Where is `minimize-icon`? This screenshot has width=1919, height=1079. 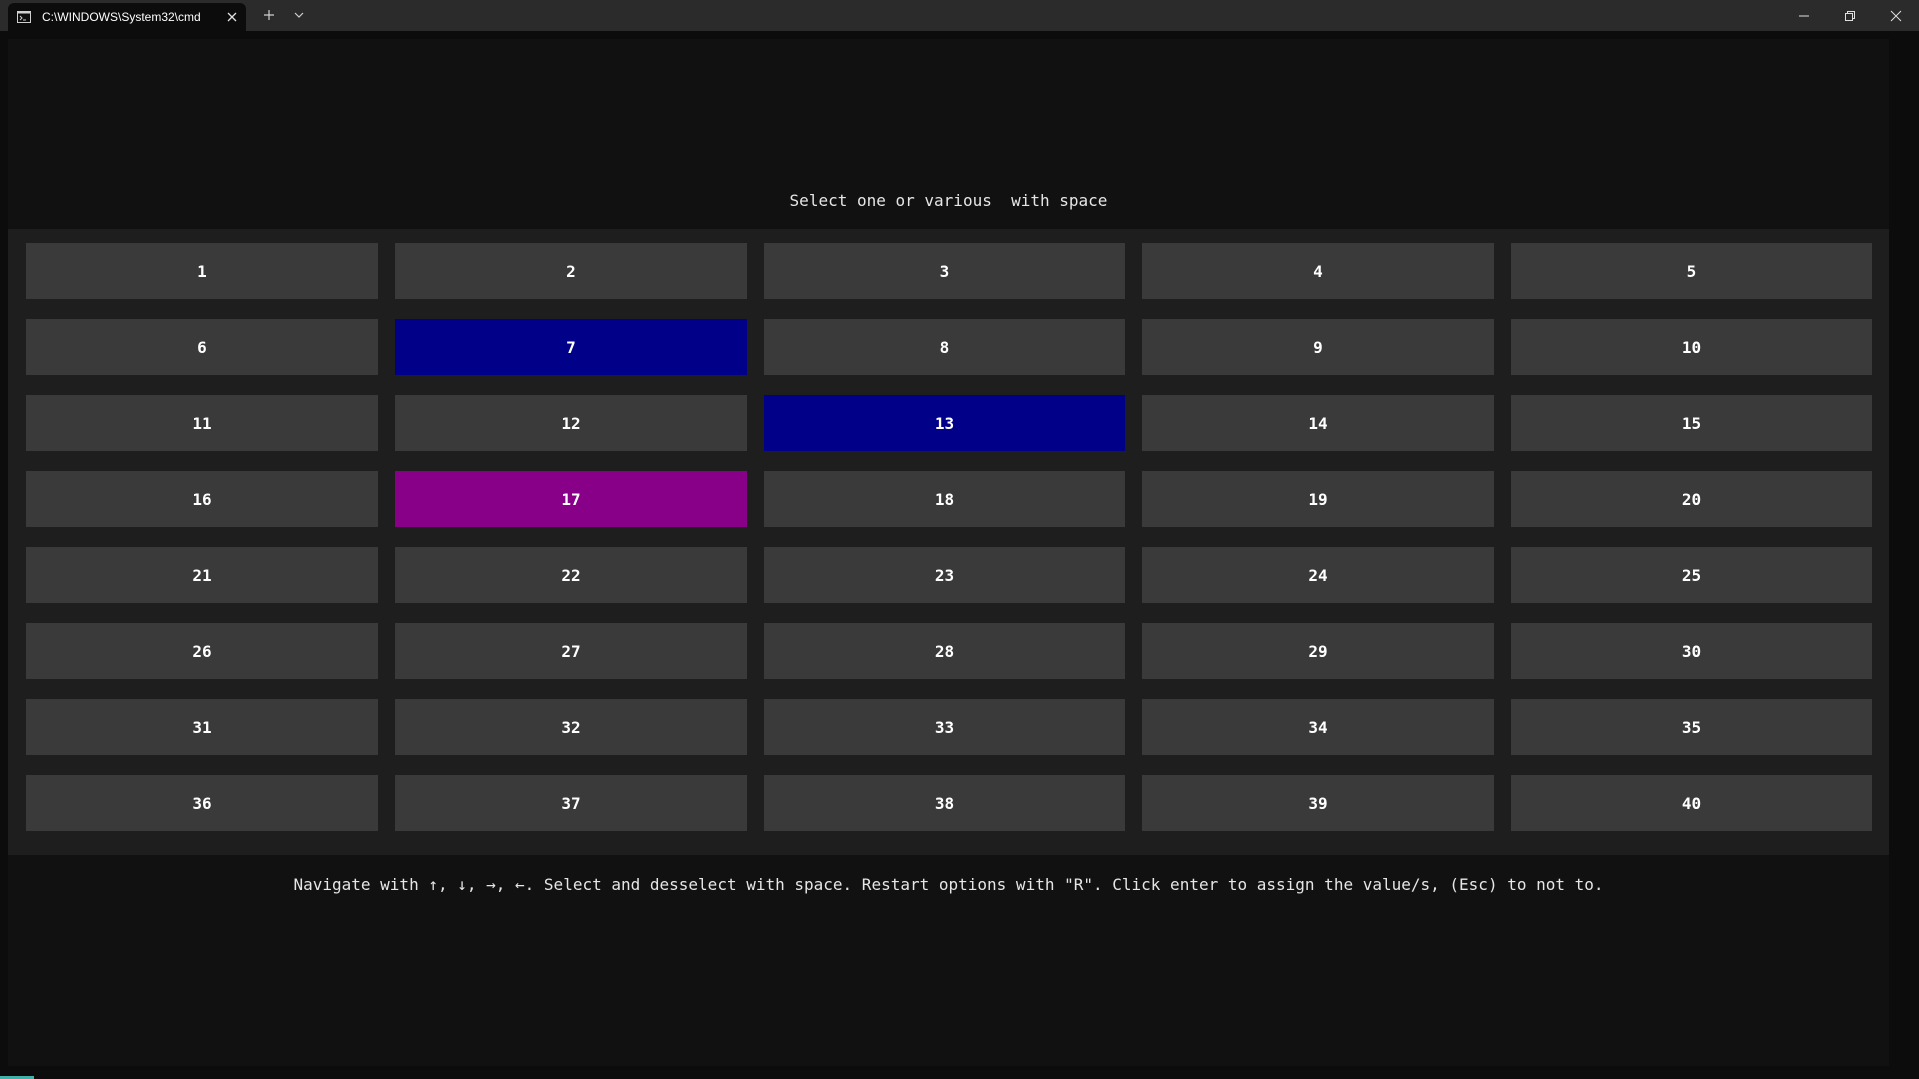
minimize-icon is located at coordinates (1804, 15).